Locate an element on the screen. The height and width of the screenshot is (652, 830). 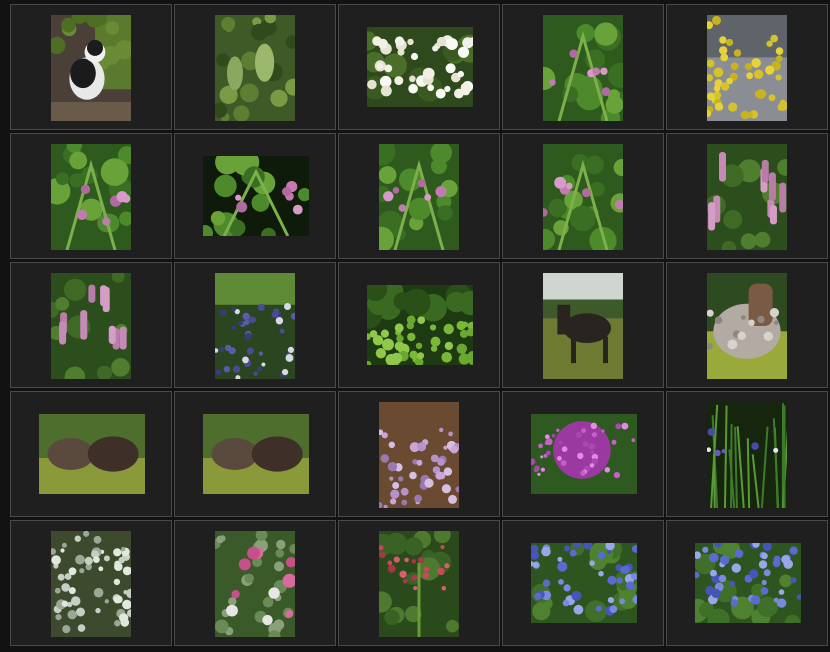
comfrey-bells-photo is located at coordinates (91, 197).